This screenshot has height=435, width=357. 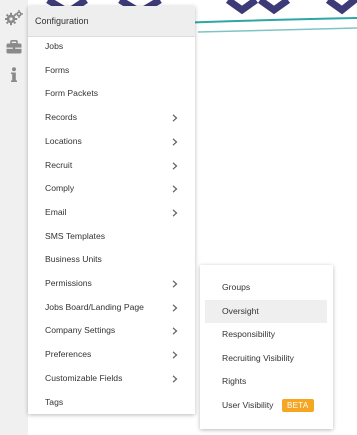 What do you see at coordinates (56, 211) in the screenshot?
I see `menu-item-label: Email` at bounding box center [56, 211].